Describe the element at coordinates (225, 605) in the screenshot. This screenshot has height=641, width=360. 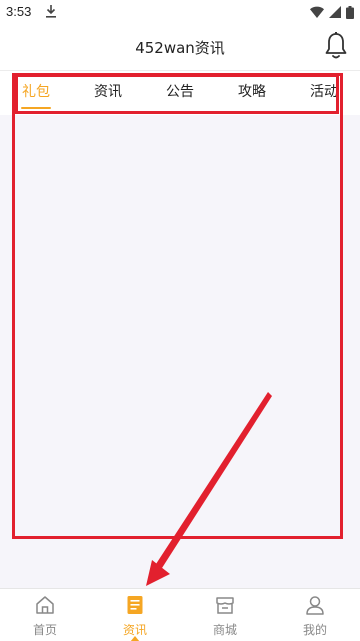
I see `store-icon` at that location.